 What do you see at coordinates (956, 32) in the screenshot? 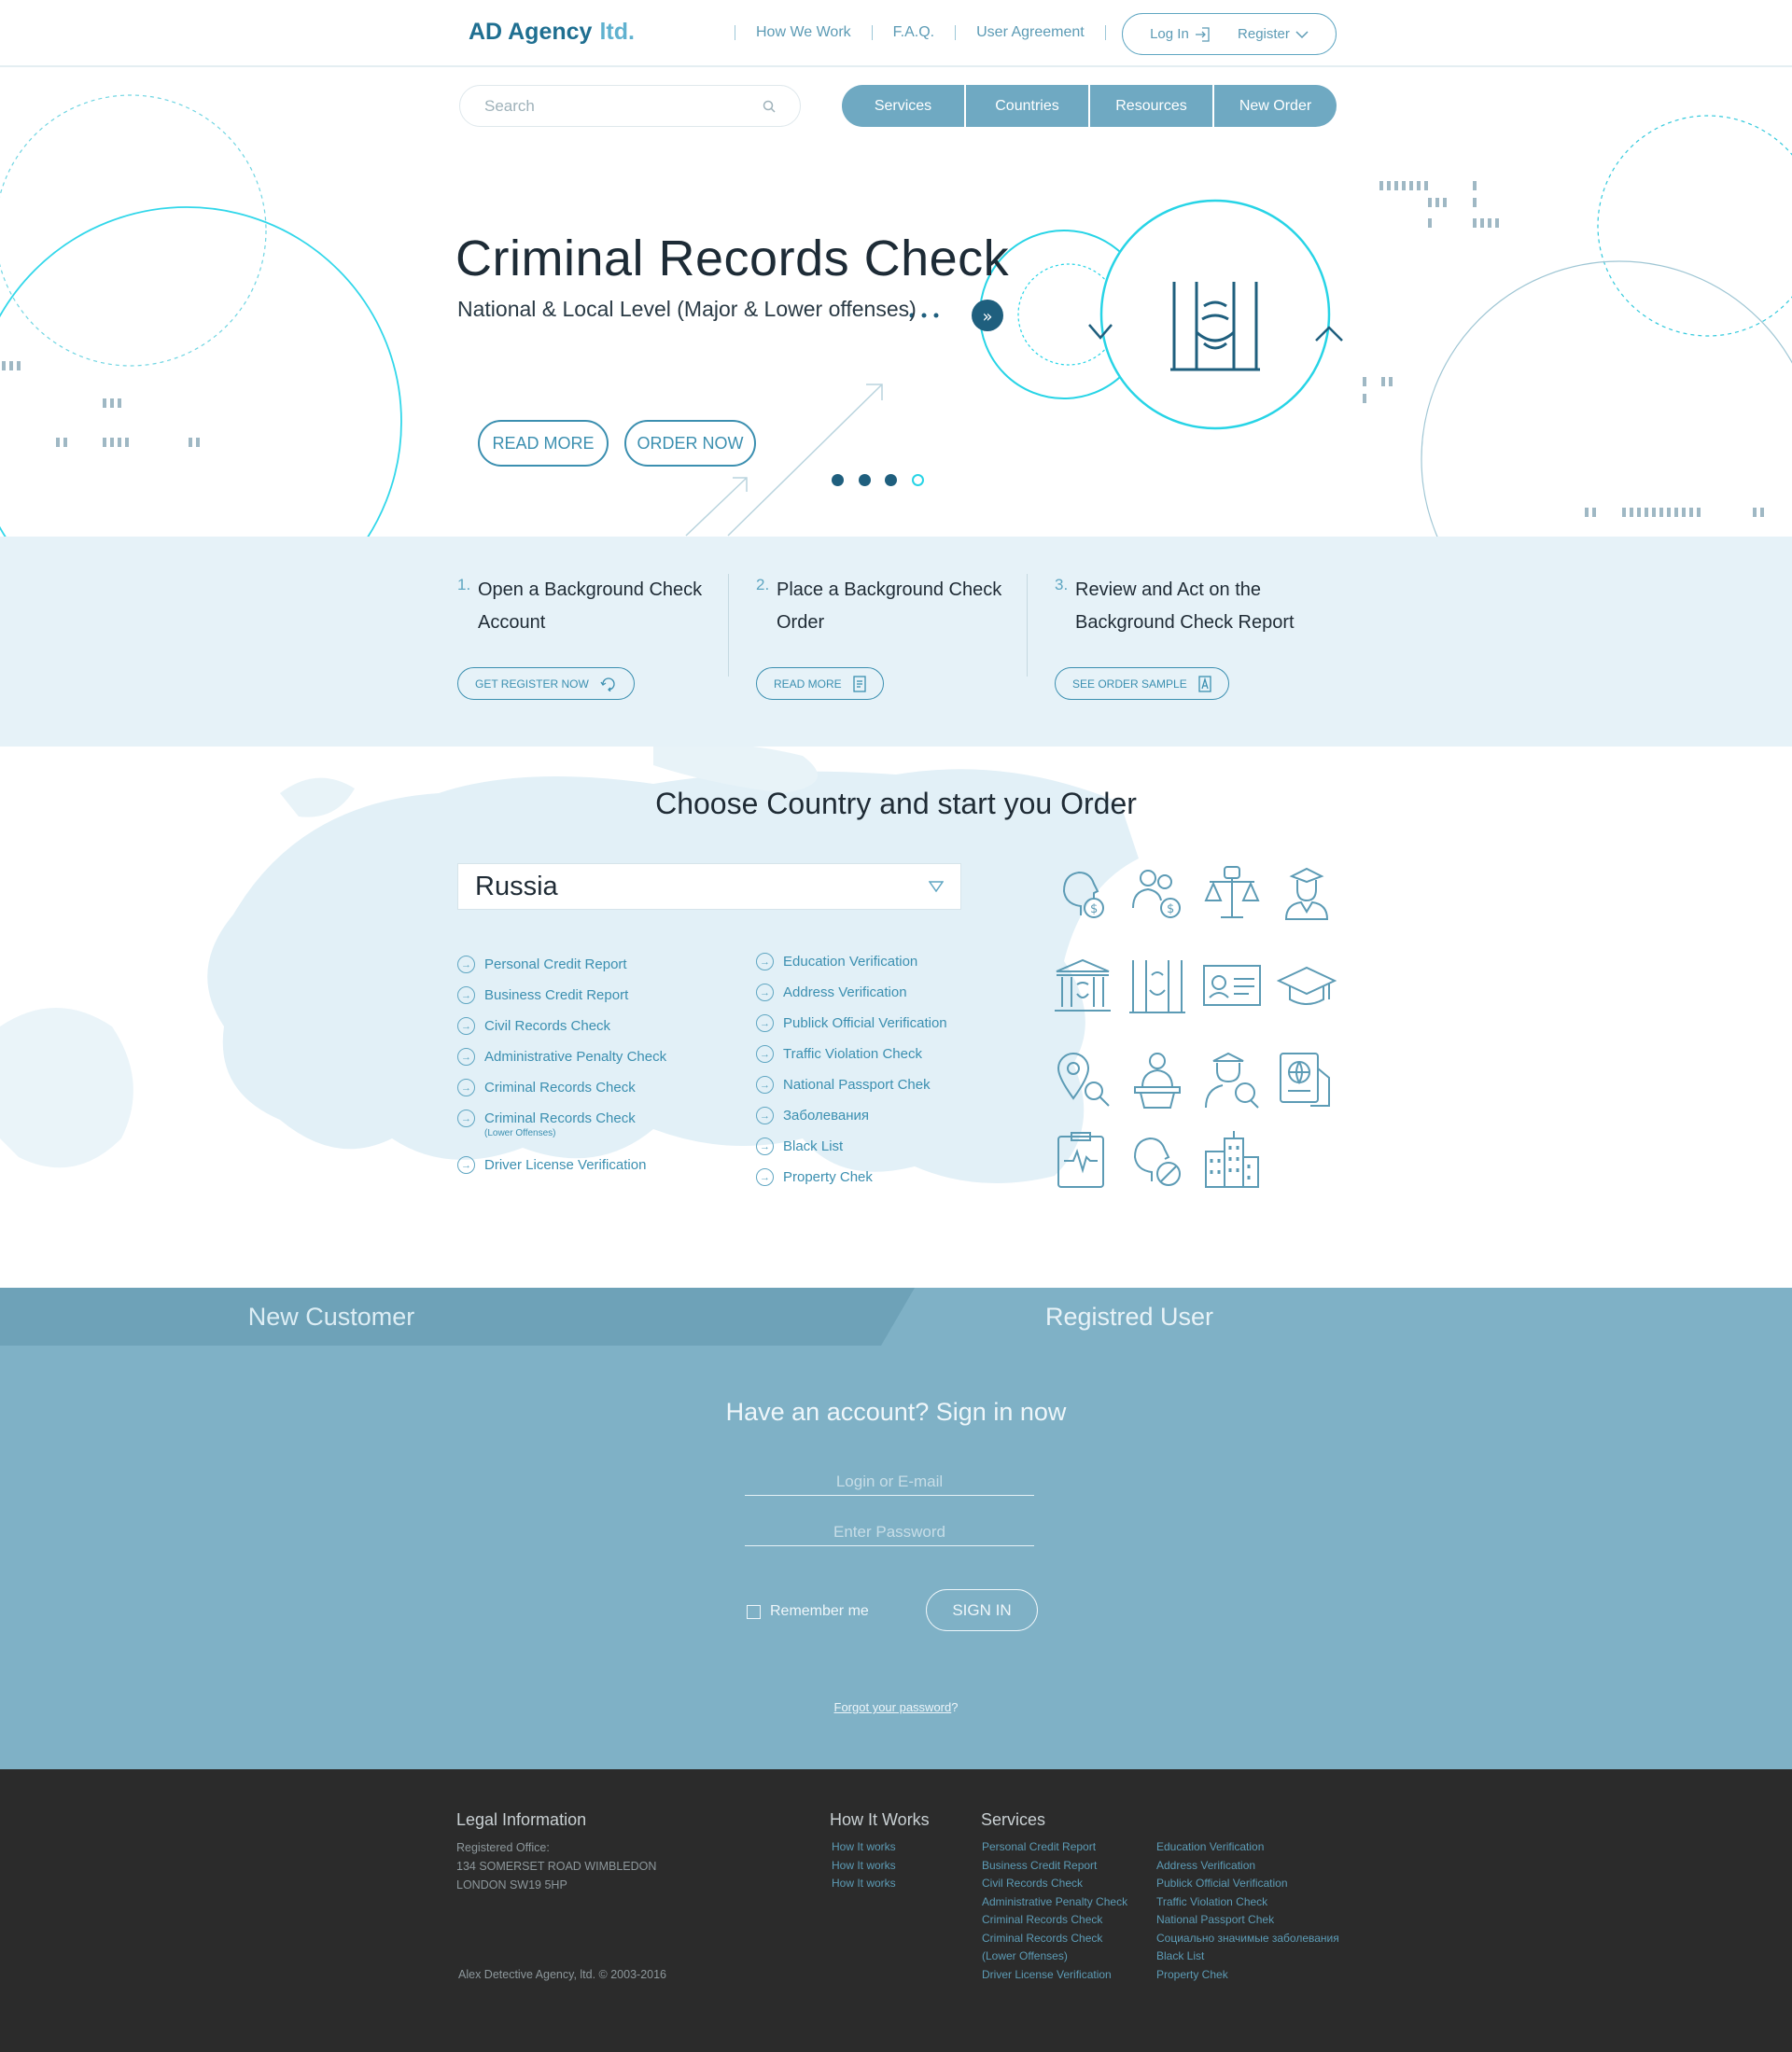
I see `nav-divider` at bounding box center [956, 32].